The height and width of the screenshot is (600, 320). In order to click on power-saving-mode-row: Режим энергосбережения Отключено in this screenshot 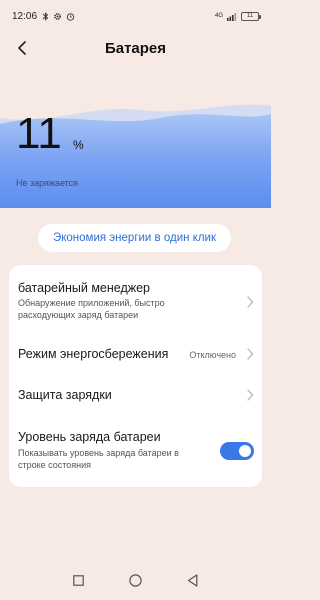, I will do `click(135, 355)`.